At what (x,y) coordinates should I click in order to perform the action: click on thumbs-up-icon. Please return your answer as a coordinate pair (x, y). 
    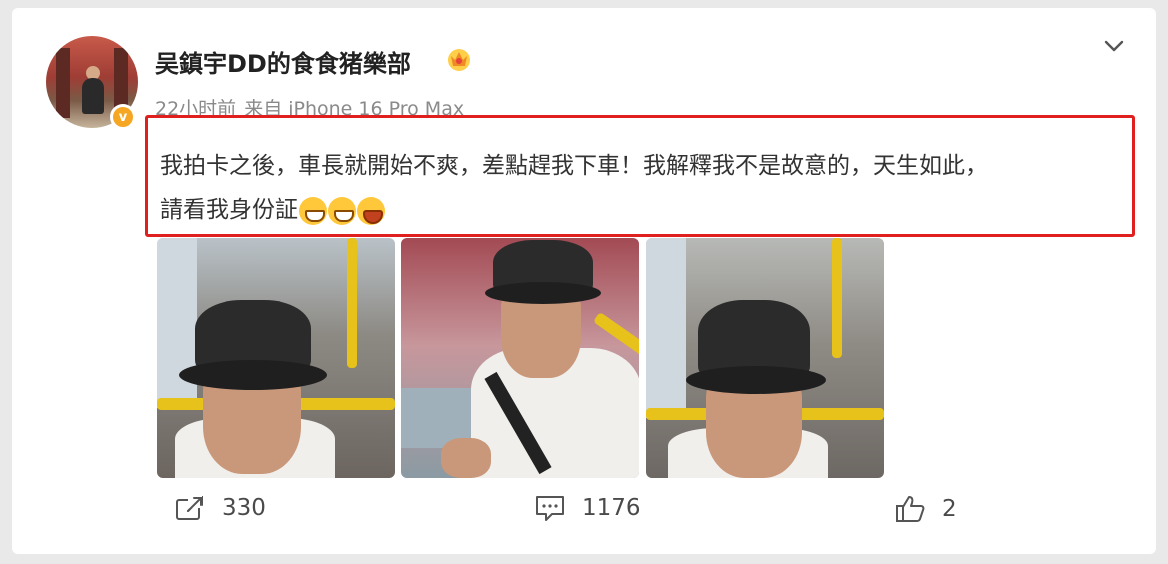
    Looking at the image, I should click on (910, 509).